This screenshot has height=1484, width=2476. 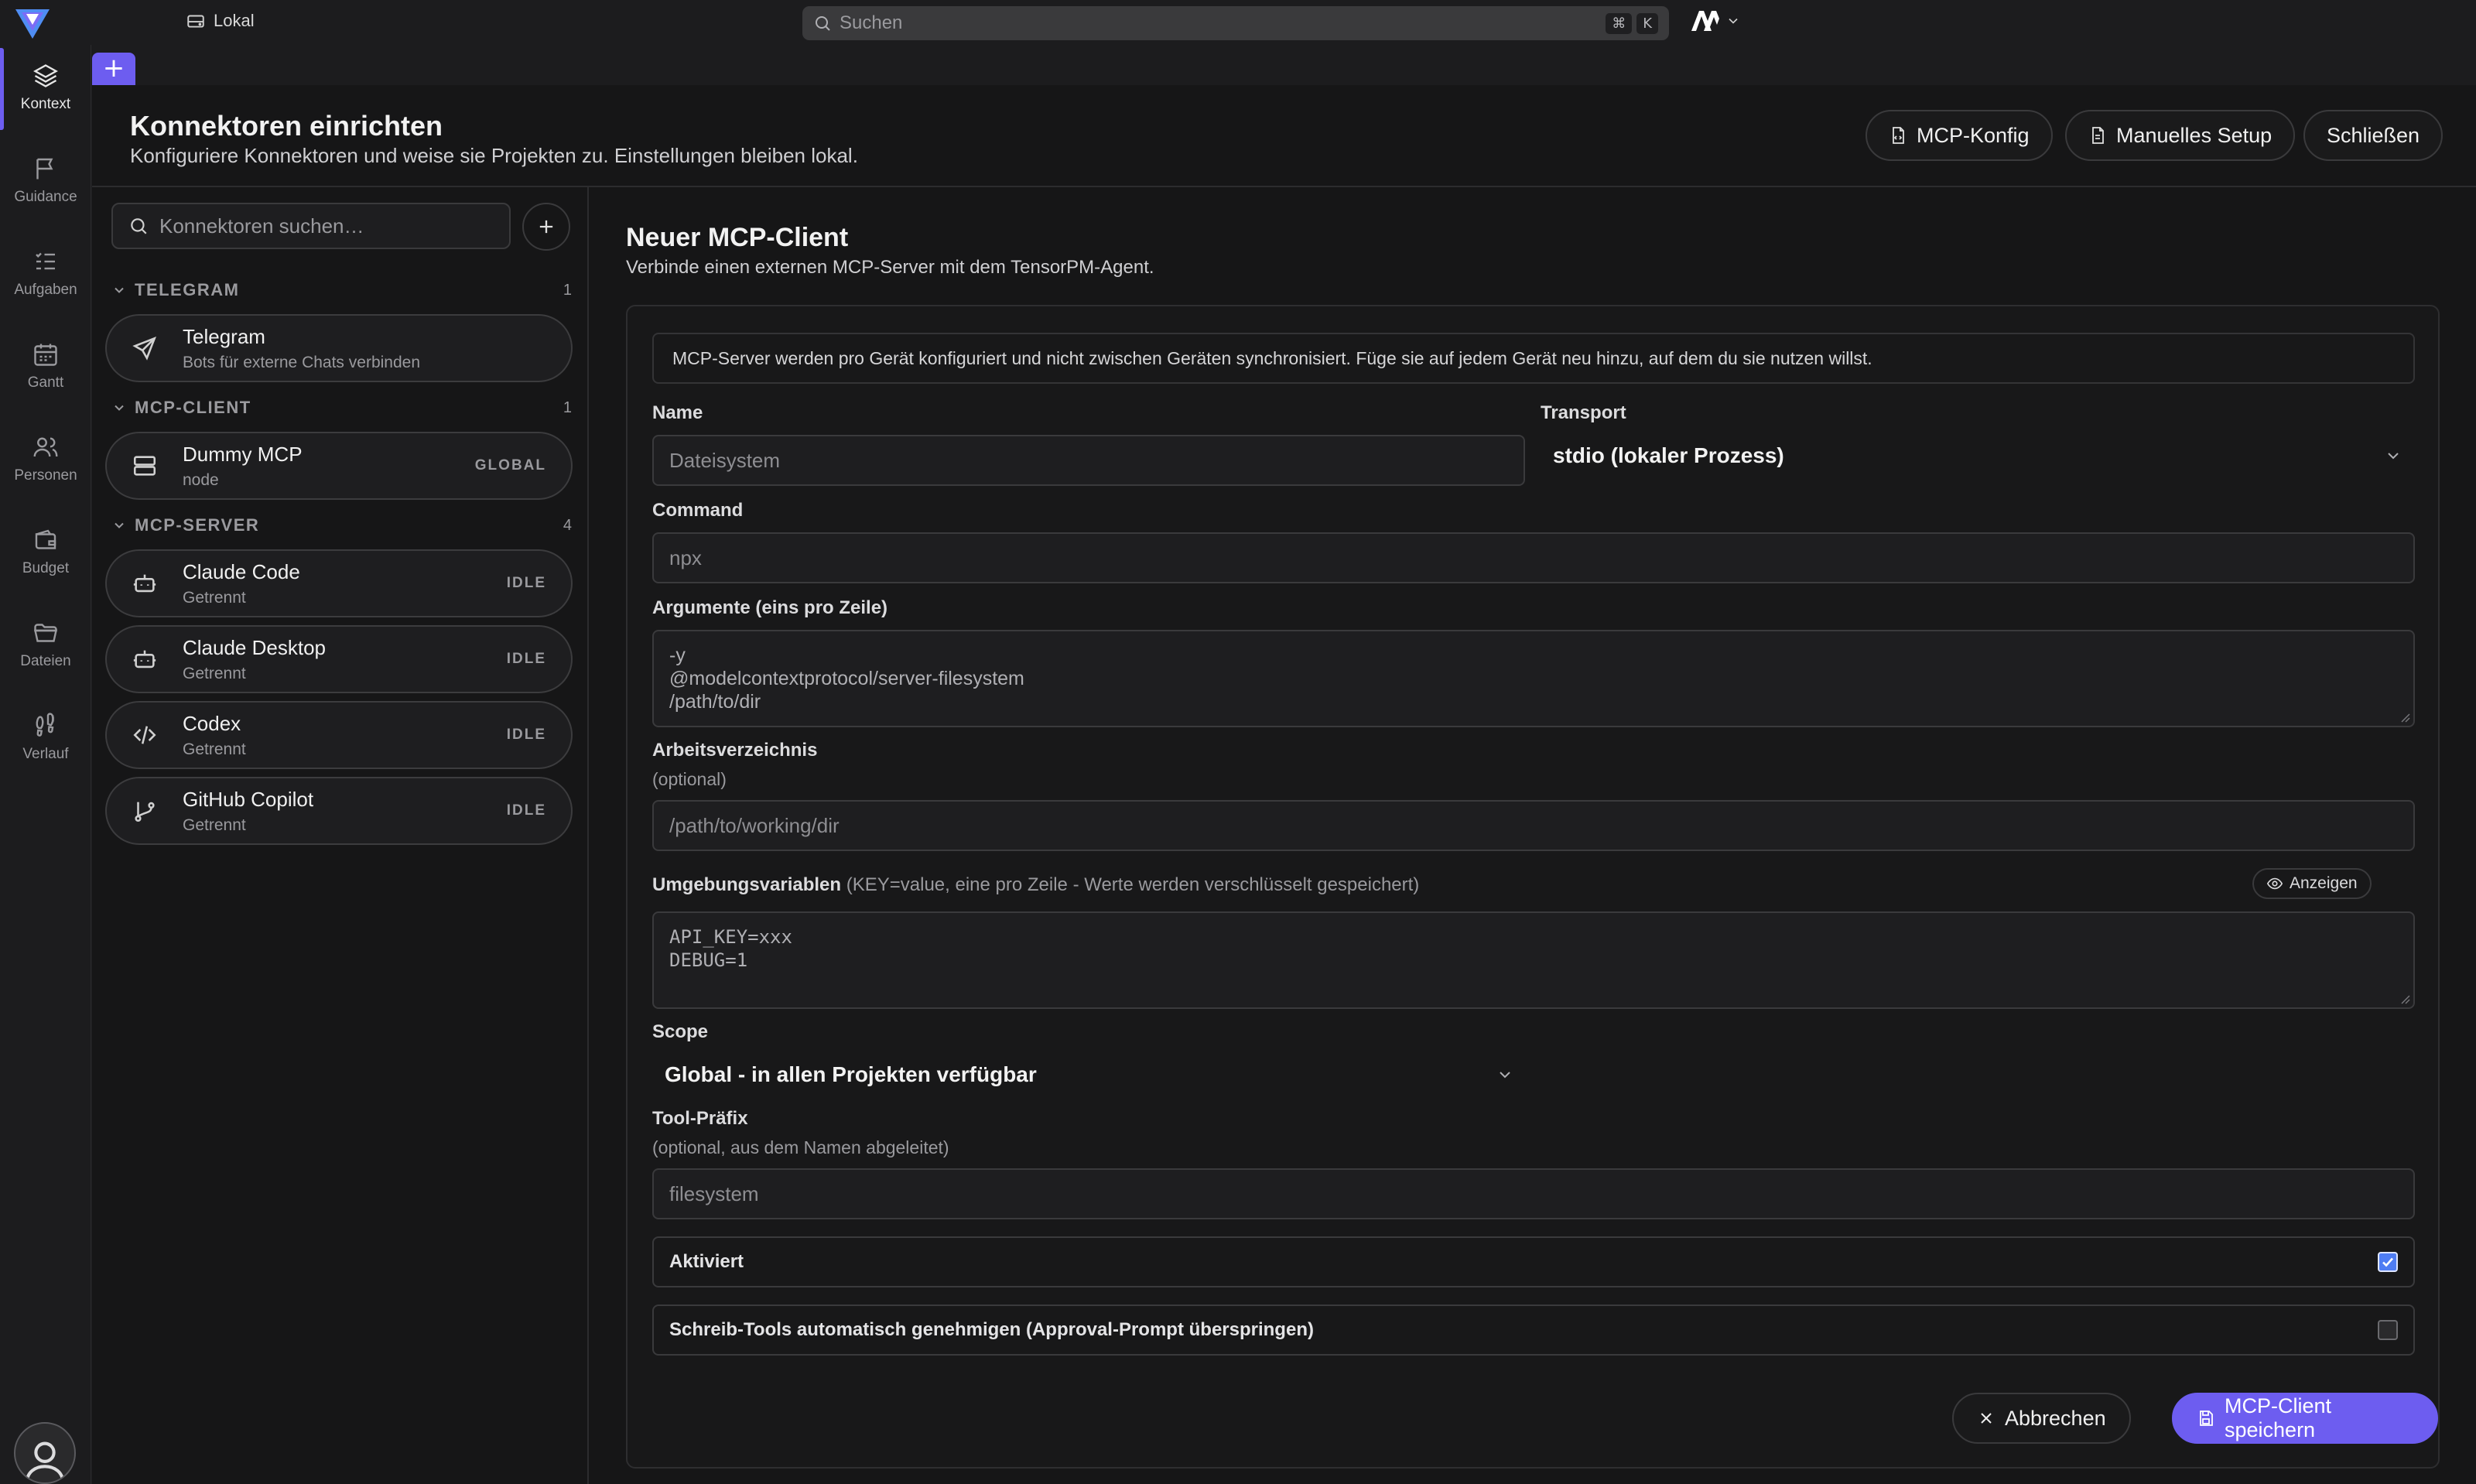 What do you see at coordinates (212, 723) in the screenshot?
I see `connector-title: Codex` at bounding box center [212, 723].